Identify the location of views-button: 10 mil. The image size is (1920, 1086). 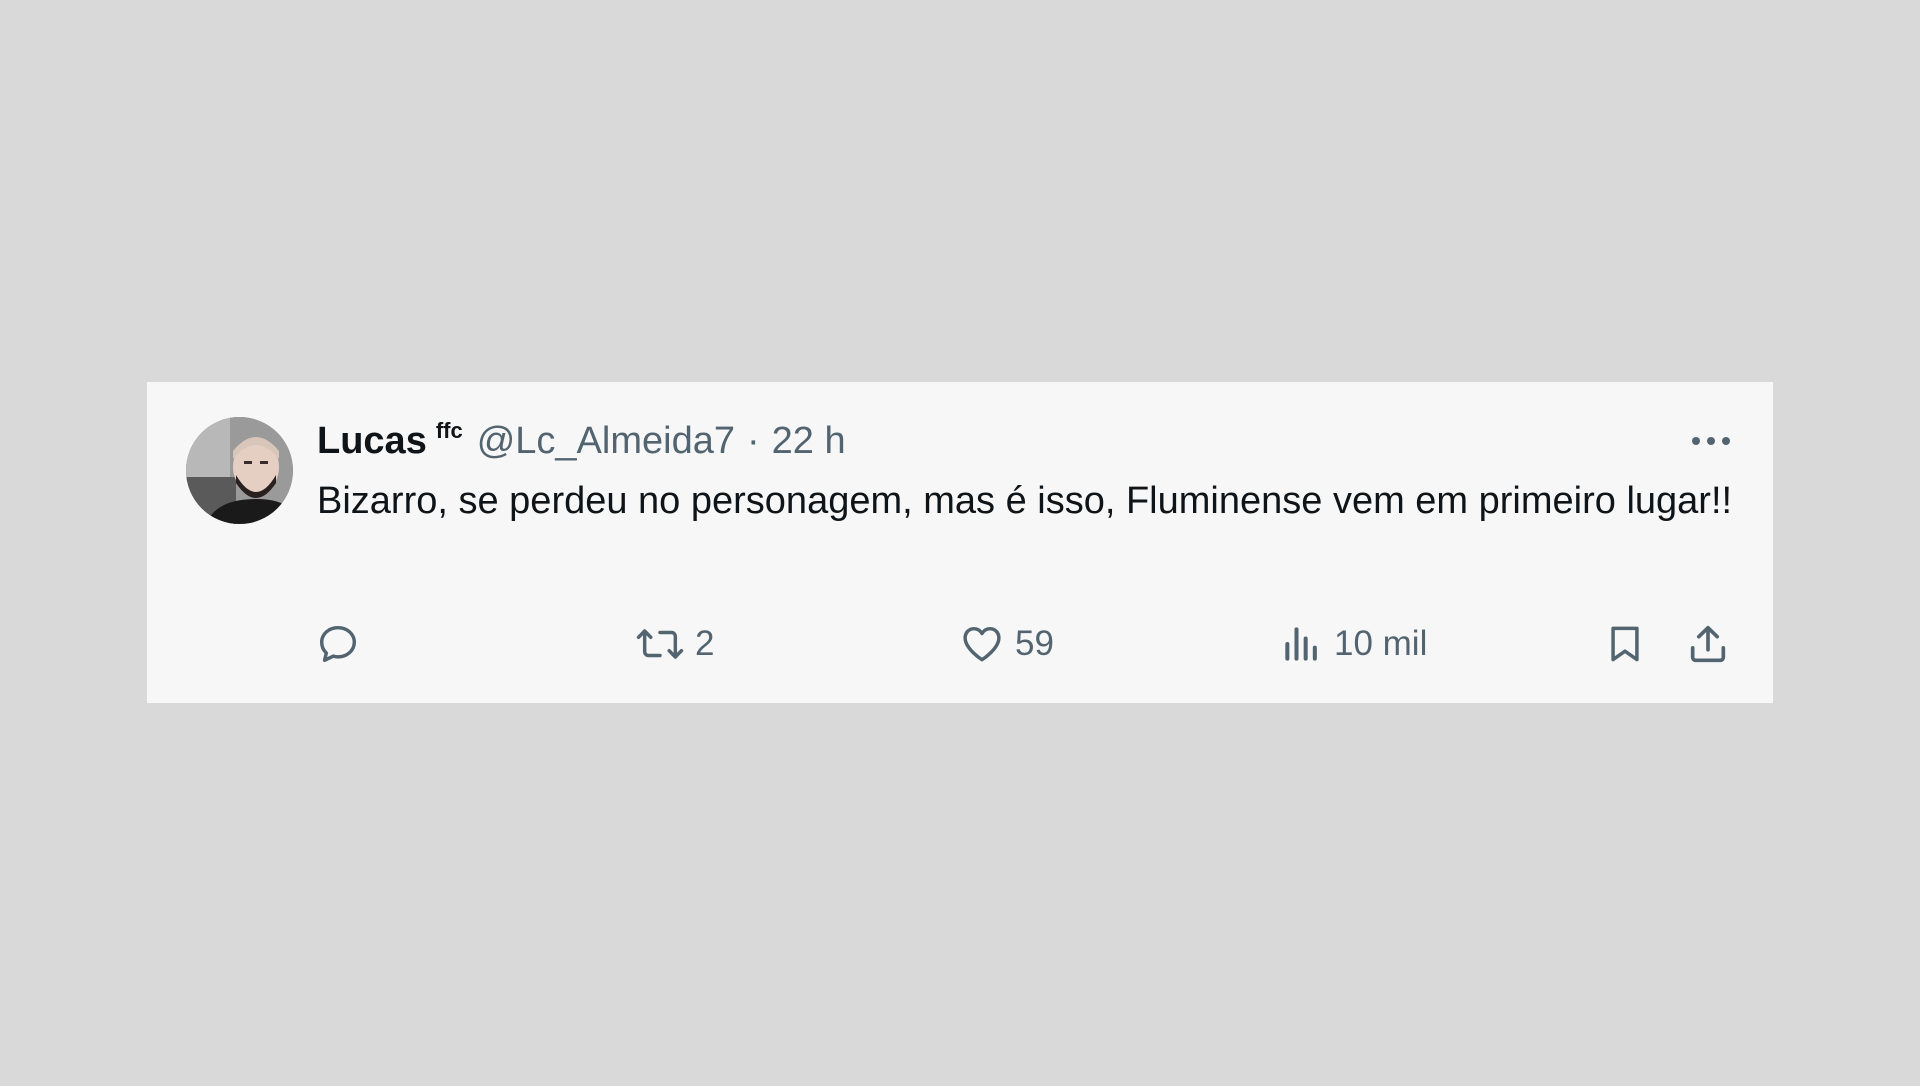
(1353, 644).